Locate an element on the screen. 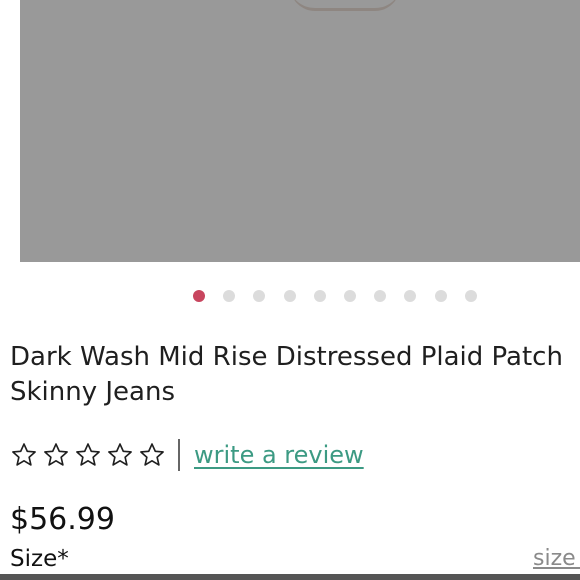  product-image-detail is located at coordinates (345, 5).